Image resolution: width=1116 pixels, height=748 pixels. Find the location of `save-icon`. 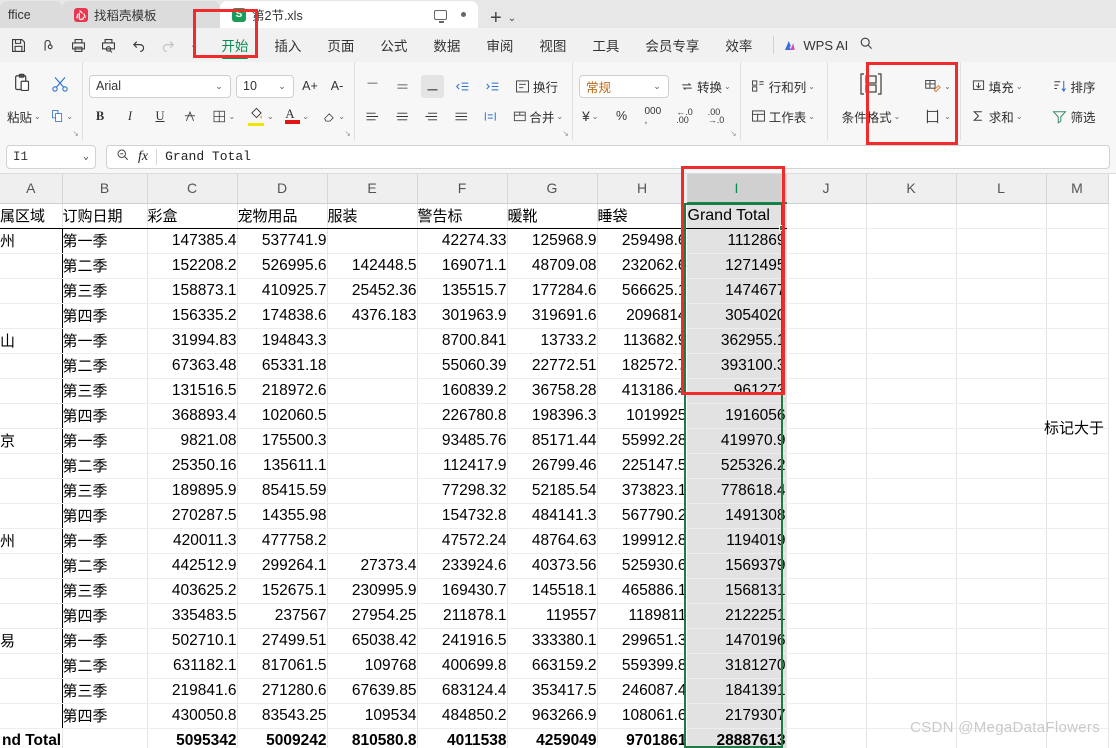

save-icon is located at coordinates (18, 45).